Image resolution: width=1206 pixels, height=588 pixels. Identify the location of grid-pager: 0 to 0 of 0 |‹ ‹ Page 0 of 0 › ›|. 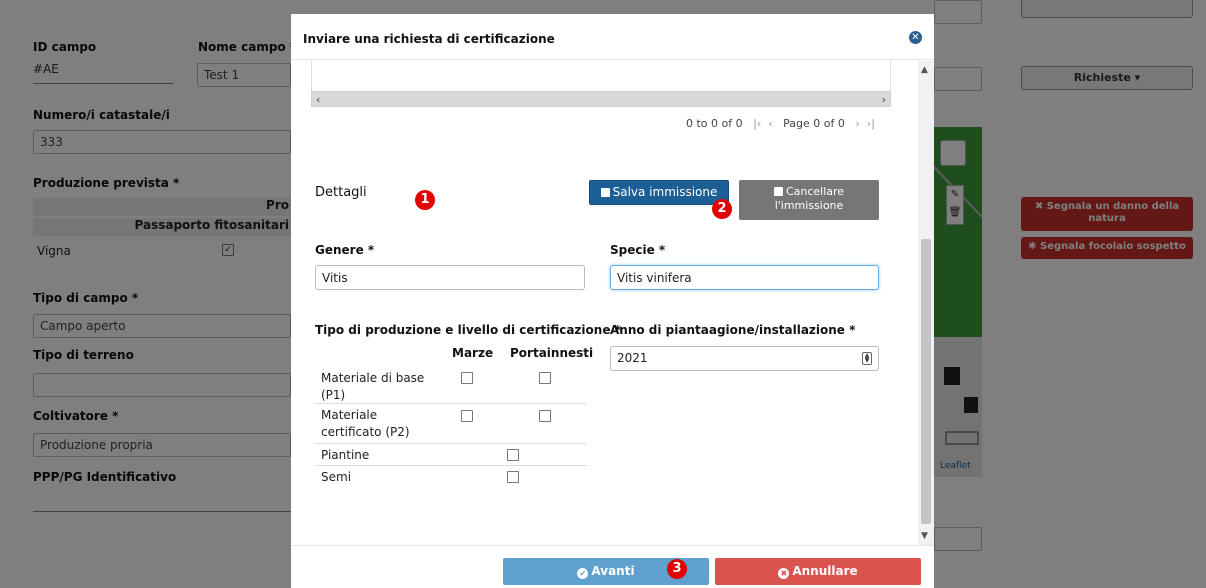
(780, 123).